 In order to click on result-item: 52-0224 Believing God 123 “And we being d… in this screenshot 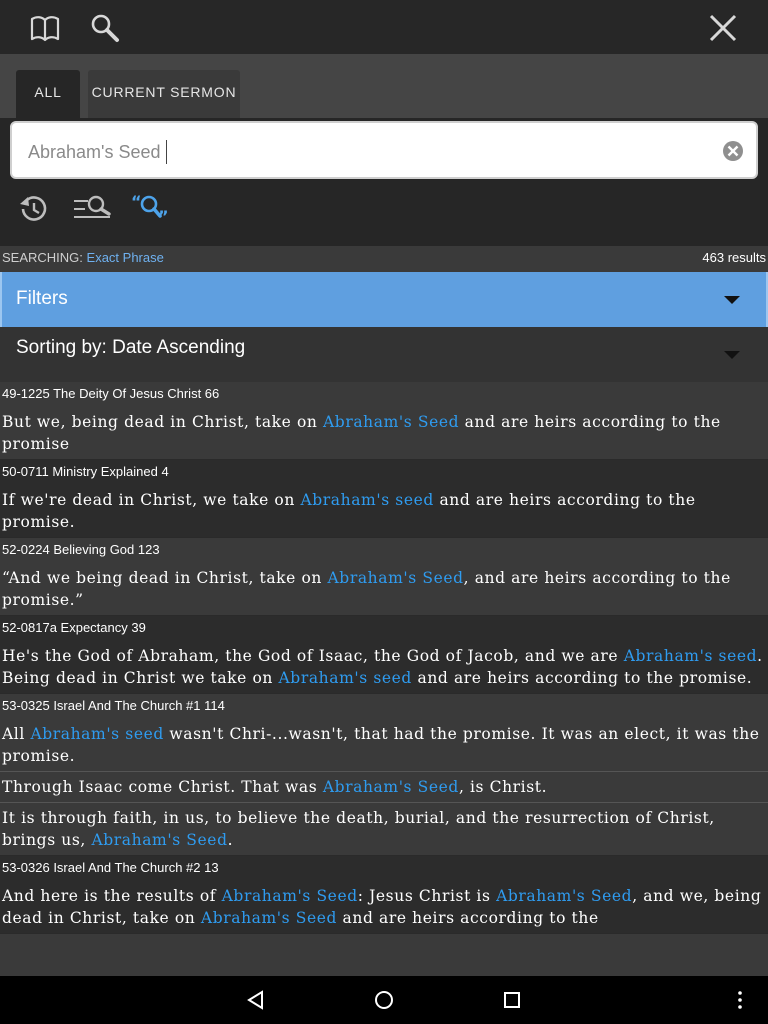, I will do `click(384, 577)`.